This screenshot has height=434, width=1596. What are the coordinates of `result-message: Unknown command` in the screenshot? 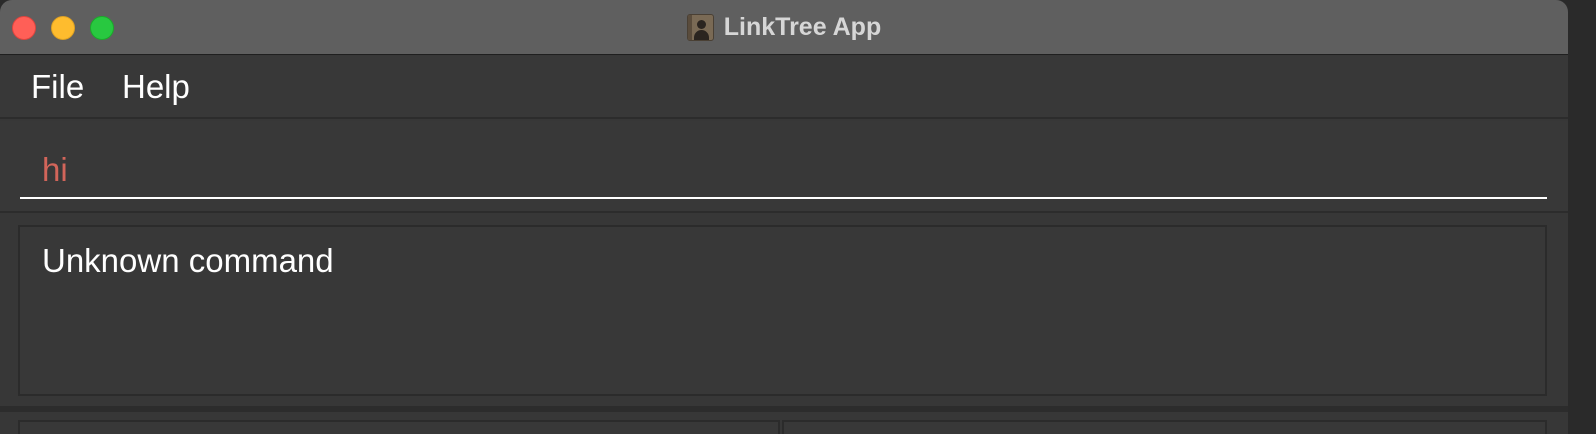 It's located at (188, 260).